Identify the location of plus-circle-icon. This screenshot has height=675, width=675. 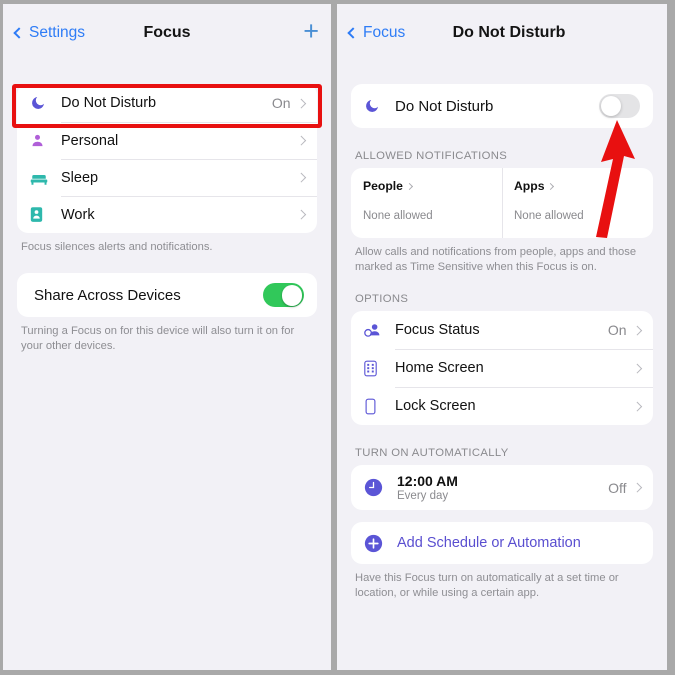
(377, 543).